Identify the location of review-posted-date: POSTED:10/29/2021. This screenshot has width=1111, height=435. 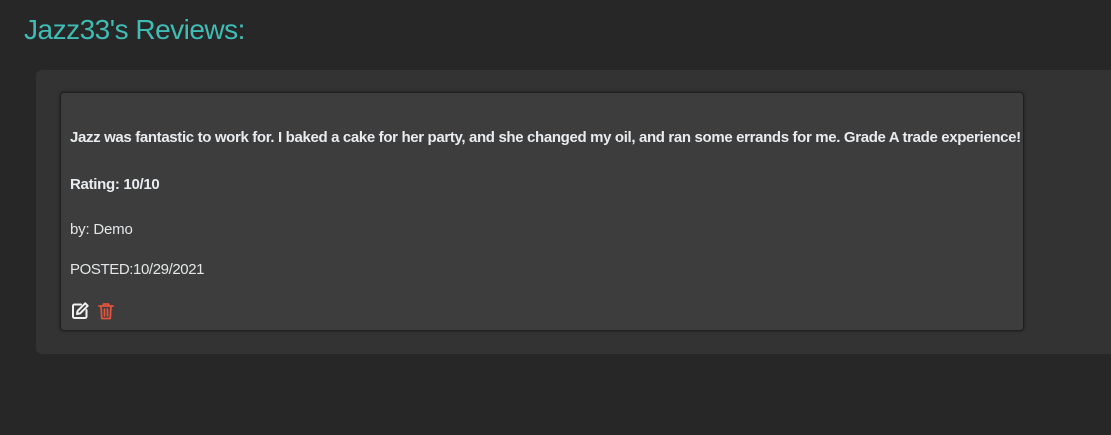
(137, 269).